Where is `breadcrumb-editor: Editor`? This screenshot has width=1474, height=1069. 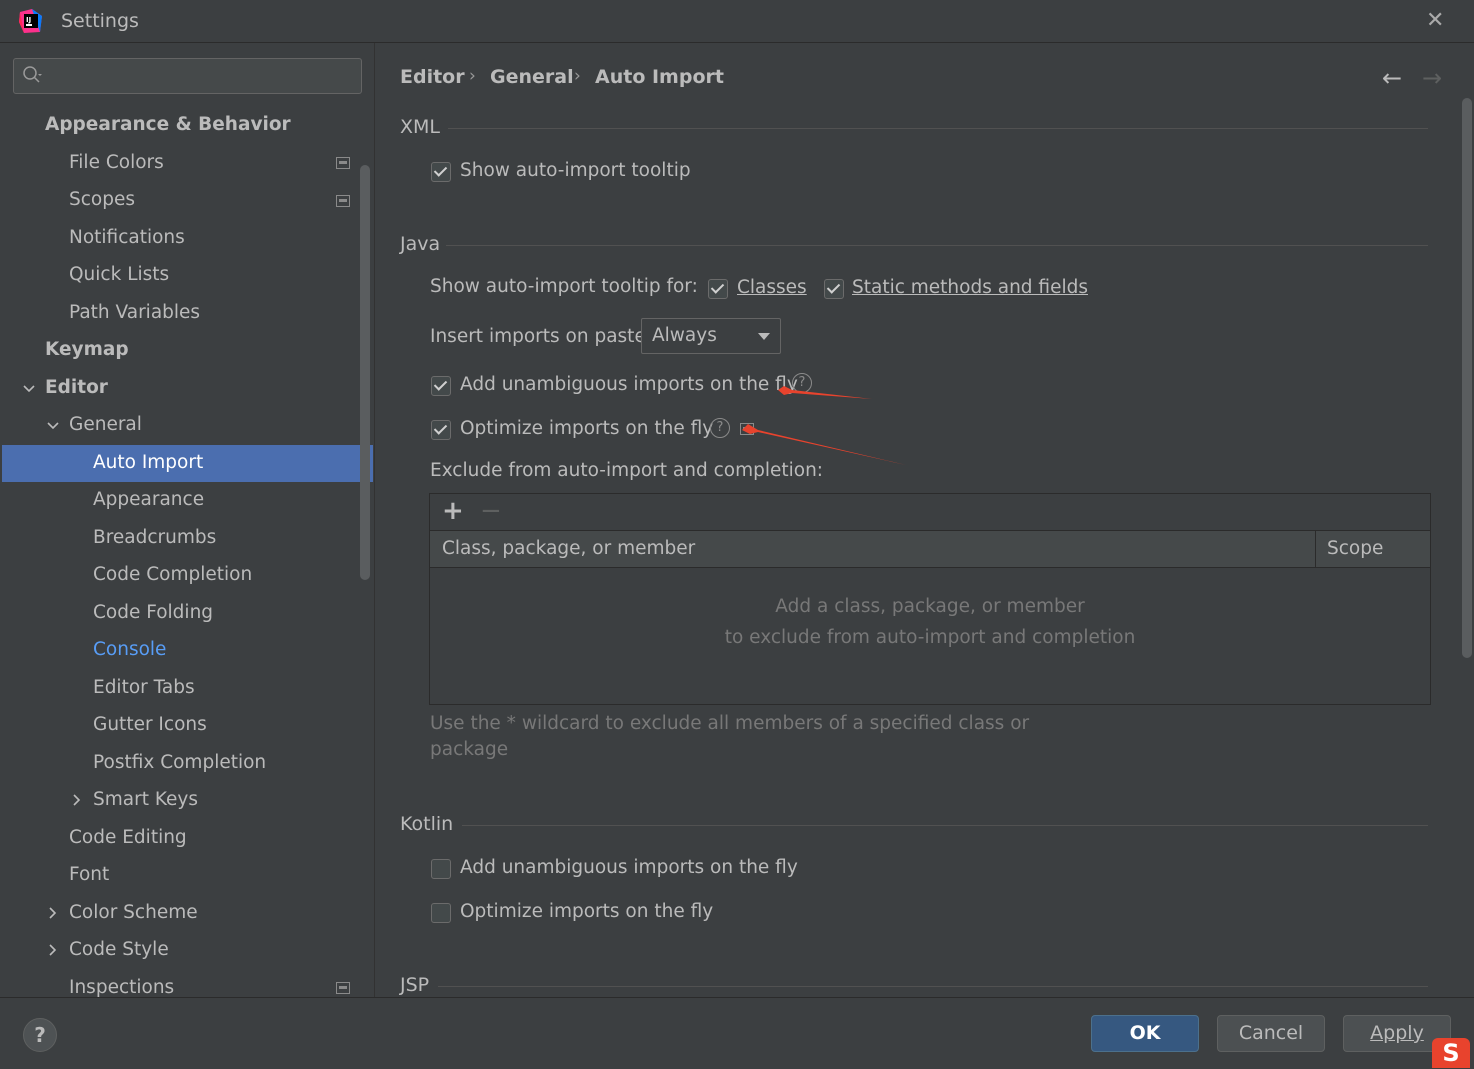
breadcrumb-editor: Editor is located at coordinates (432, 77).